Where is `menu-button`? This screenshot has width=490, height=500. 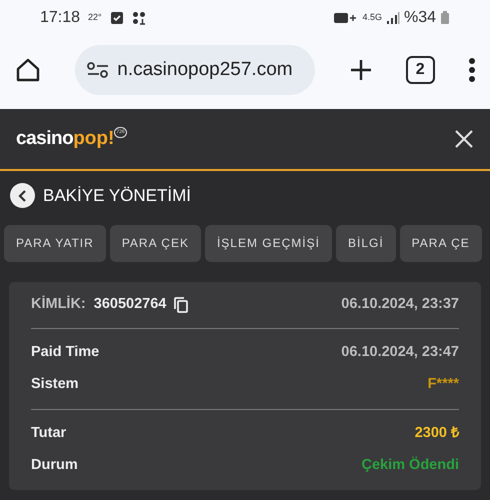
menu-button is located at coordinates (472, 70).